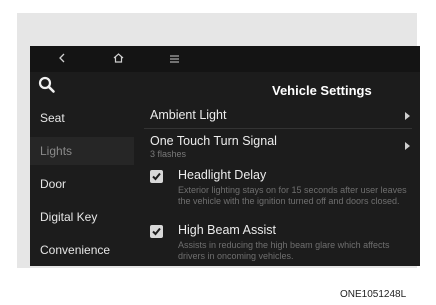 Image resolution: width=436 pixels, height=305 pixels. What do you see at coordinates (225, 59) in the screenshot?
I see `top-bar` at bounding box center [225, 59].